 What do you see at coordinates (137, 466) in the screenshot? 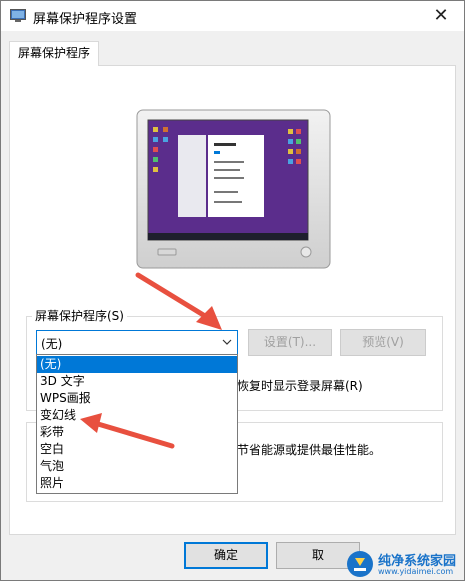
I see `dropdown-option: 气泡` at bounding box center [137, 466].